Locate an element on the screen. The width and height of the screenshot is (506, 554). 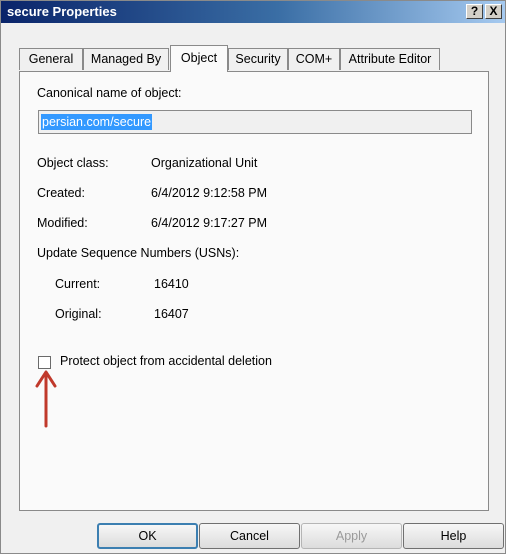
cancel-button: Cancel is located at coordinates (249, 536).